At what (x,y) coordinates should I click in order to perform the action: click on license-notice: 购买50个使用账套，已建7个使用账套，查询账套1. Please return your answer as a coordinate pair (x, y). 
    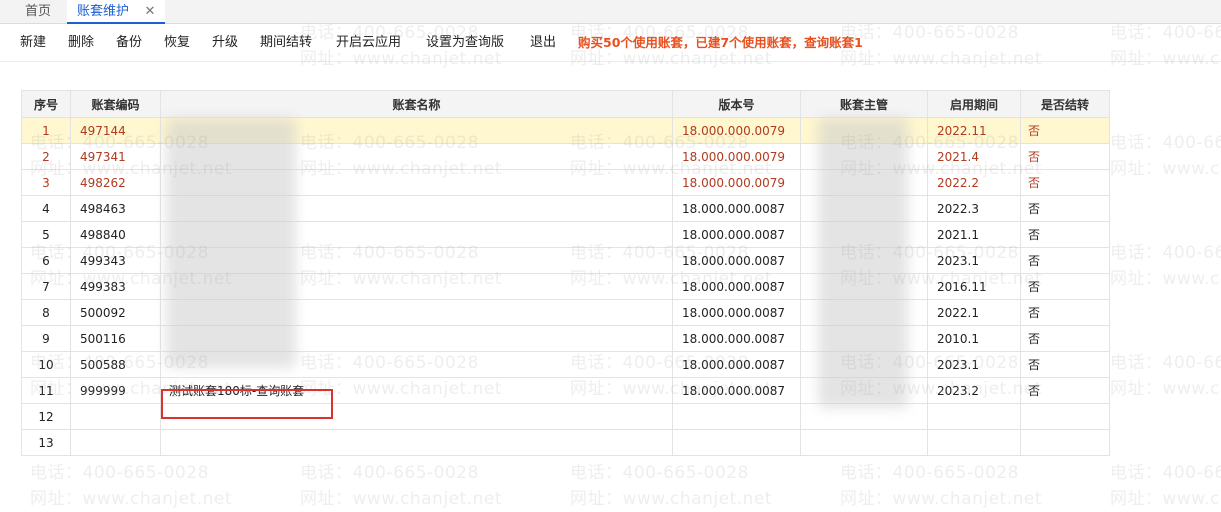
    Looking at the image, I should click on (720, 42).